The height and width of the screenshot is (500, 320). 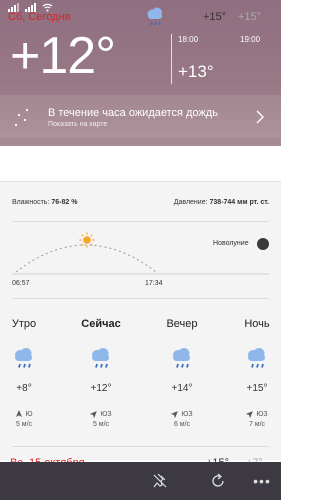 I want to click on day-part-column: Утро +8° Ю 5 м/с, so click(x=27, y=373).